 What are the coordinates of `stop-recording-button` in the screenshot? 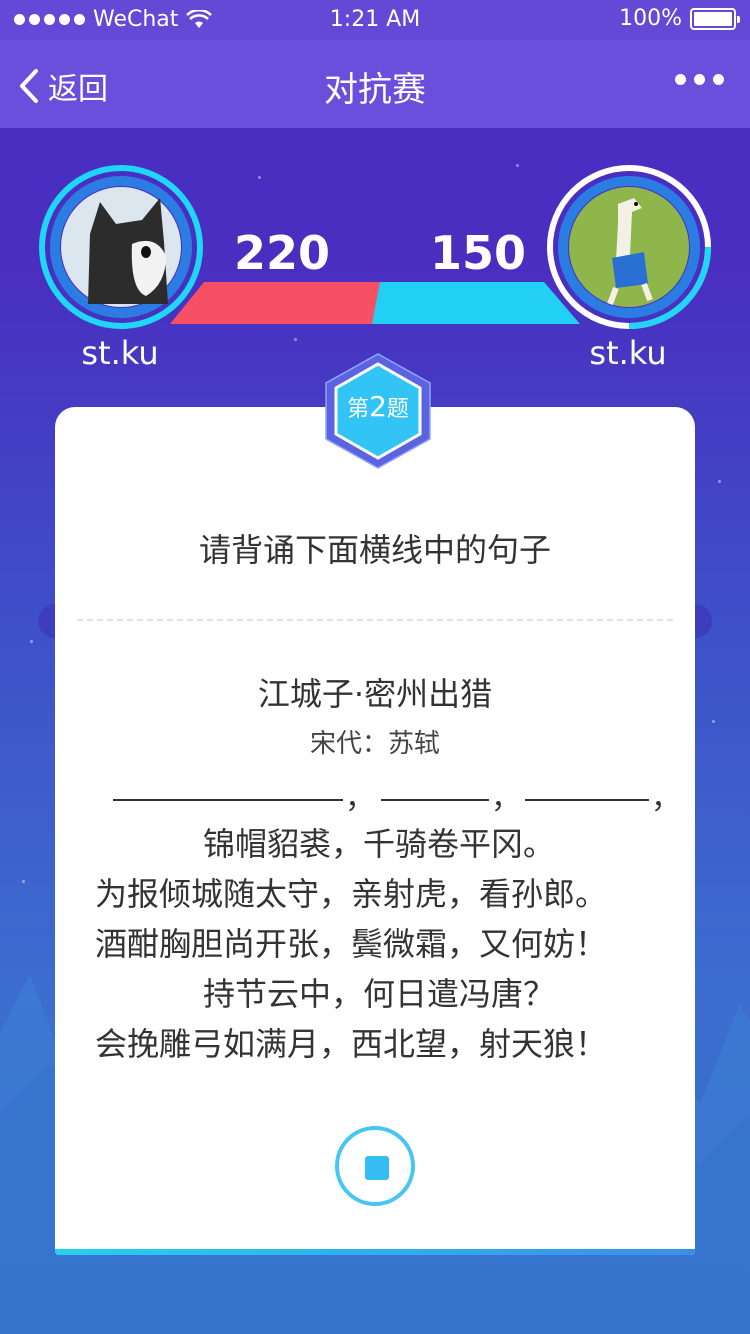 It's located at (375, 1166).